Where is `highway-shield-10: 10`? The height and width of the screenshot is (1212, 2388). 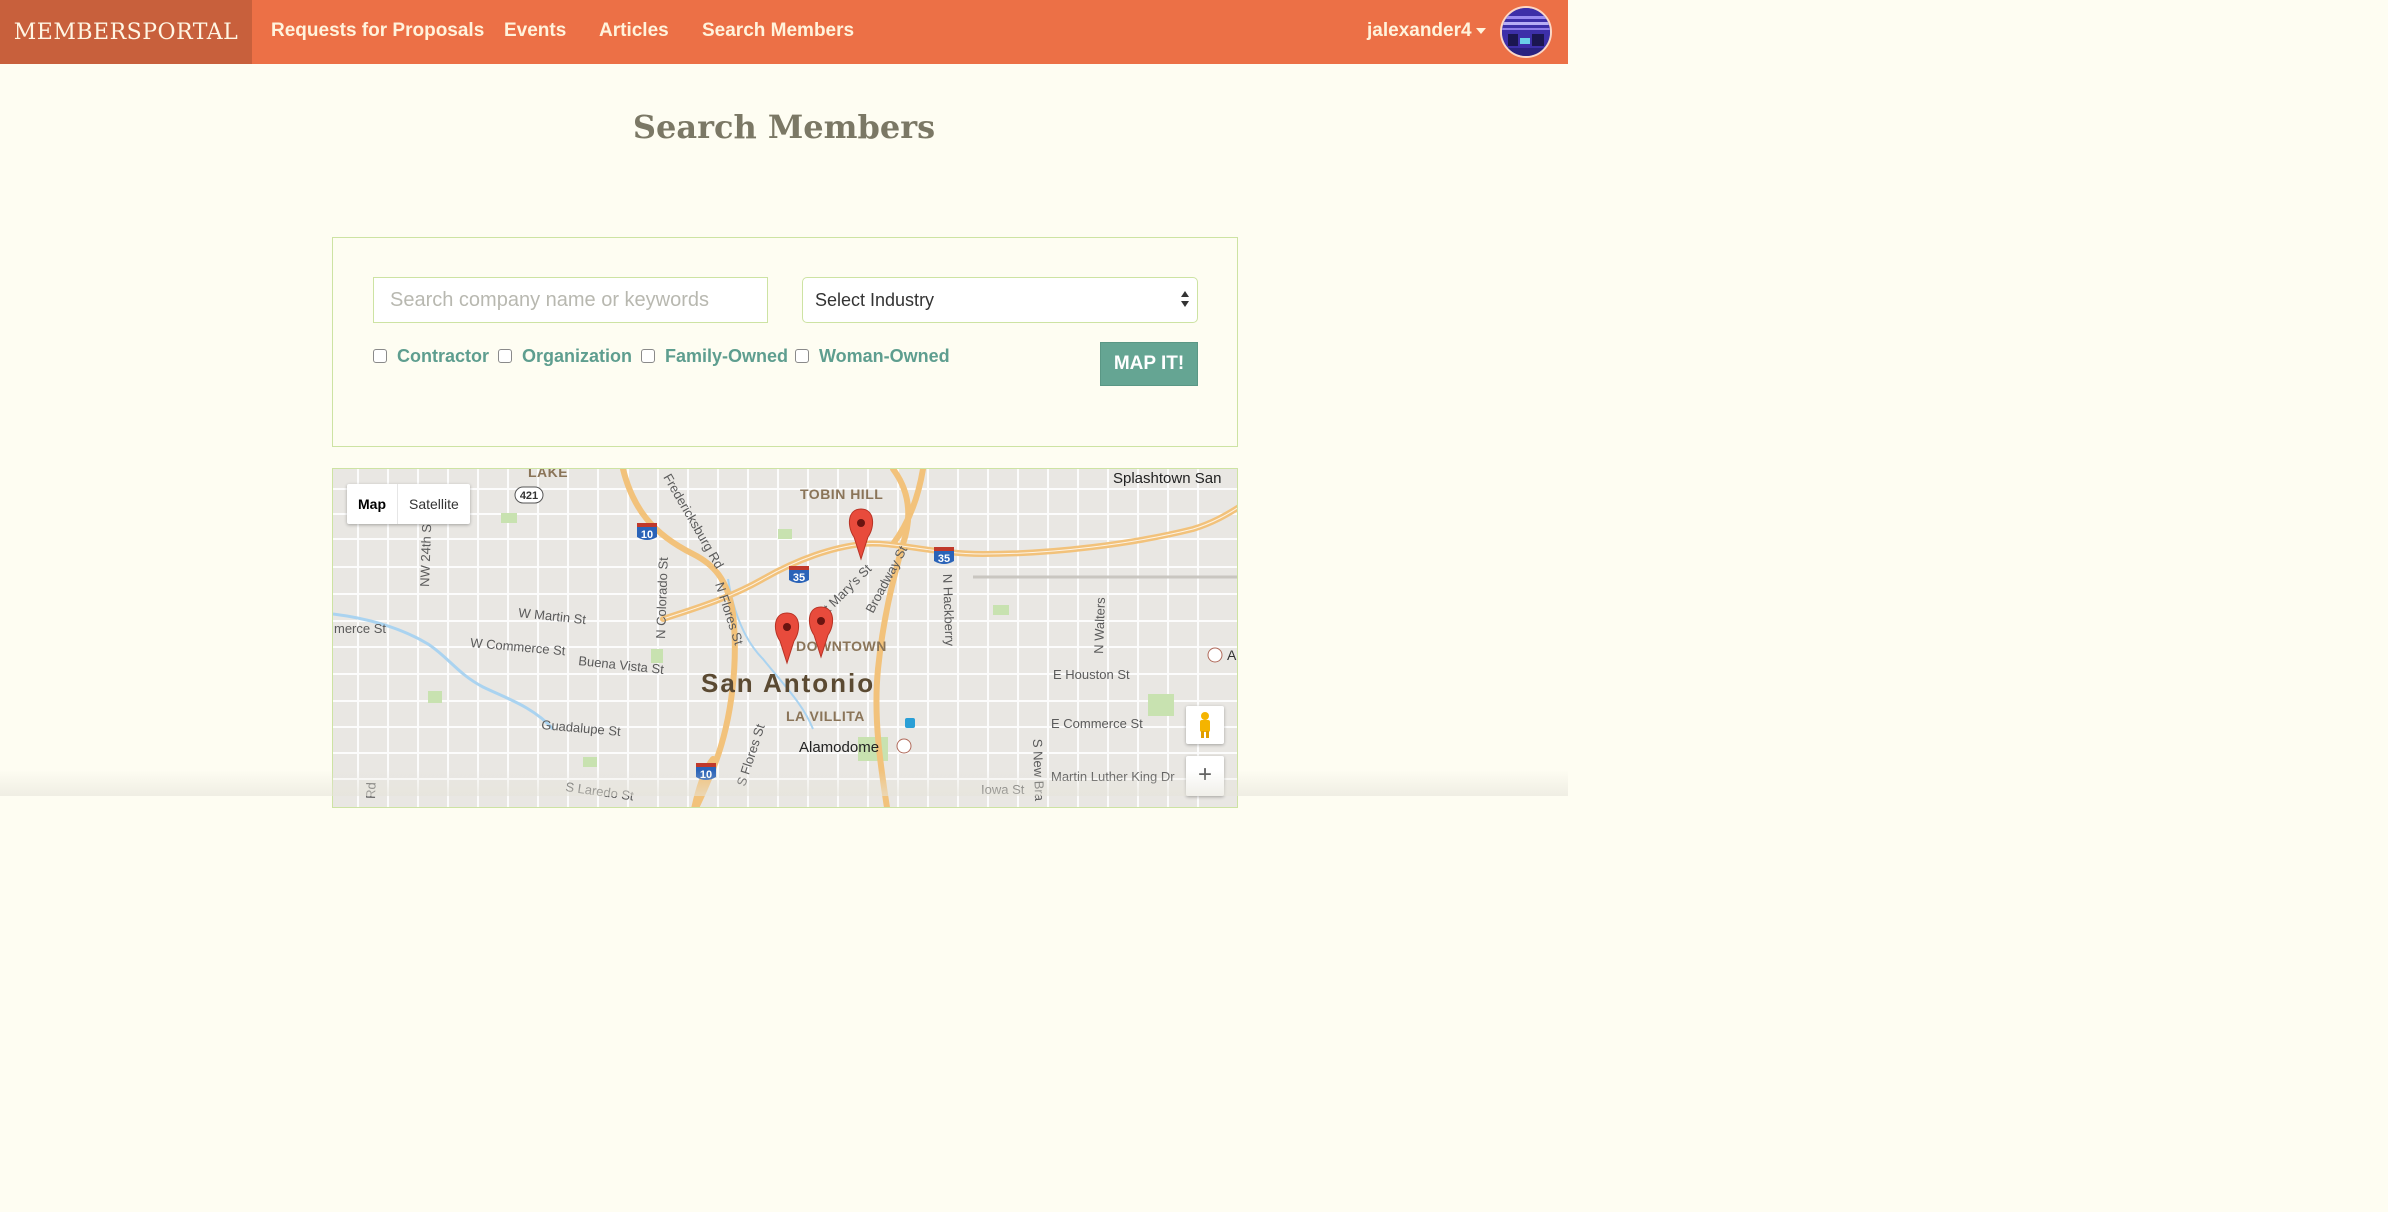
highway-shield-10: 10 is located at coordinates (647, 532).